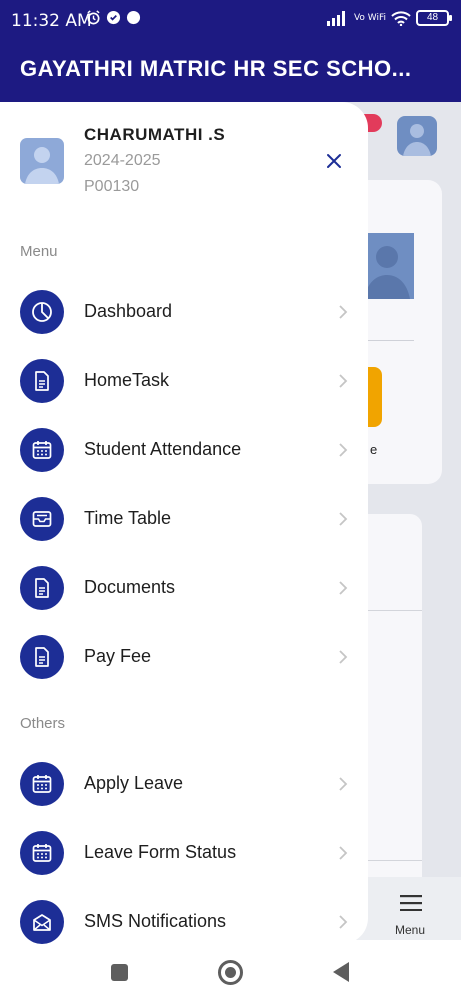  I want to click on vowifi-indicator: Vo WiFi, so click(369, 17).